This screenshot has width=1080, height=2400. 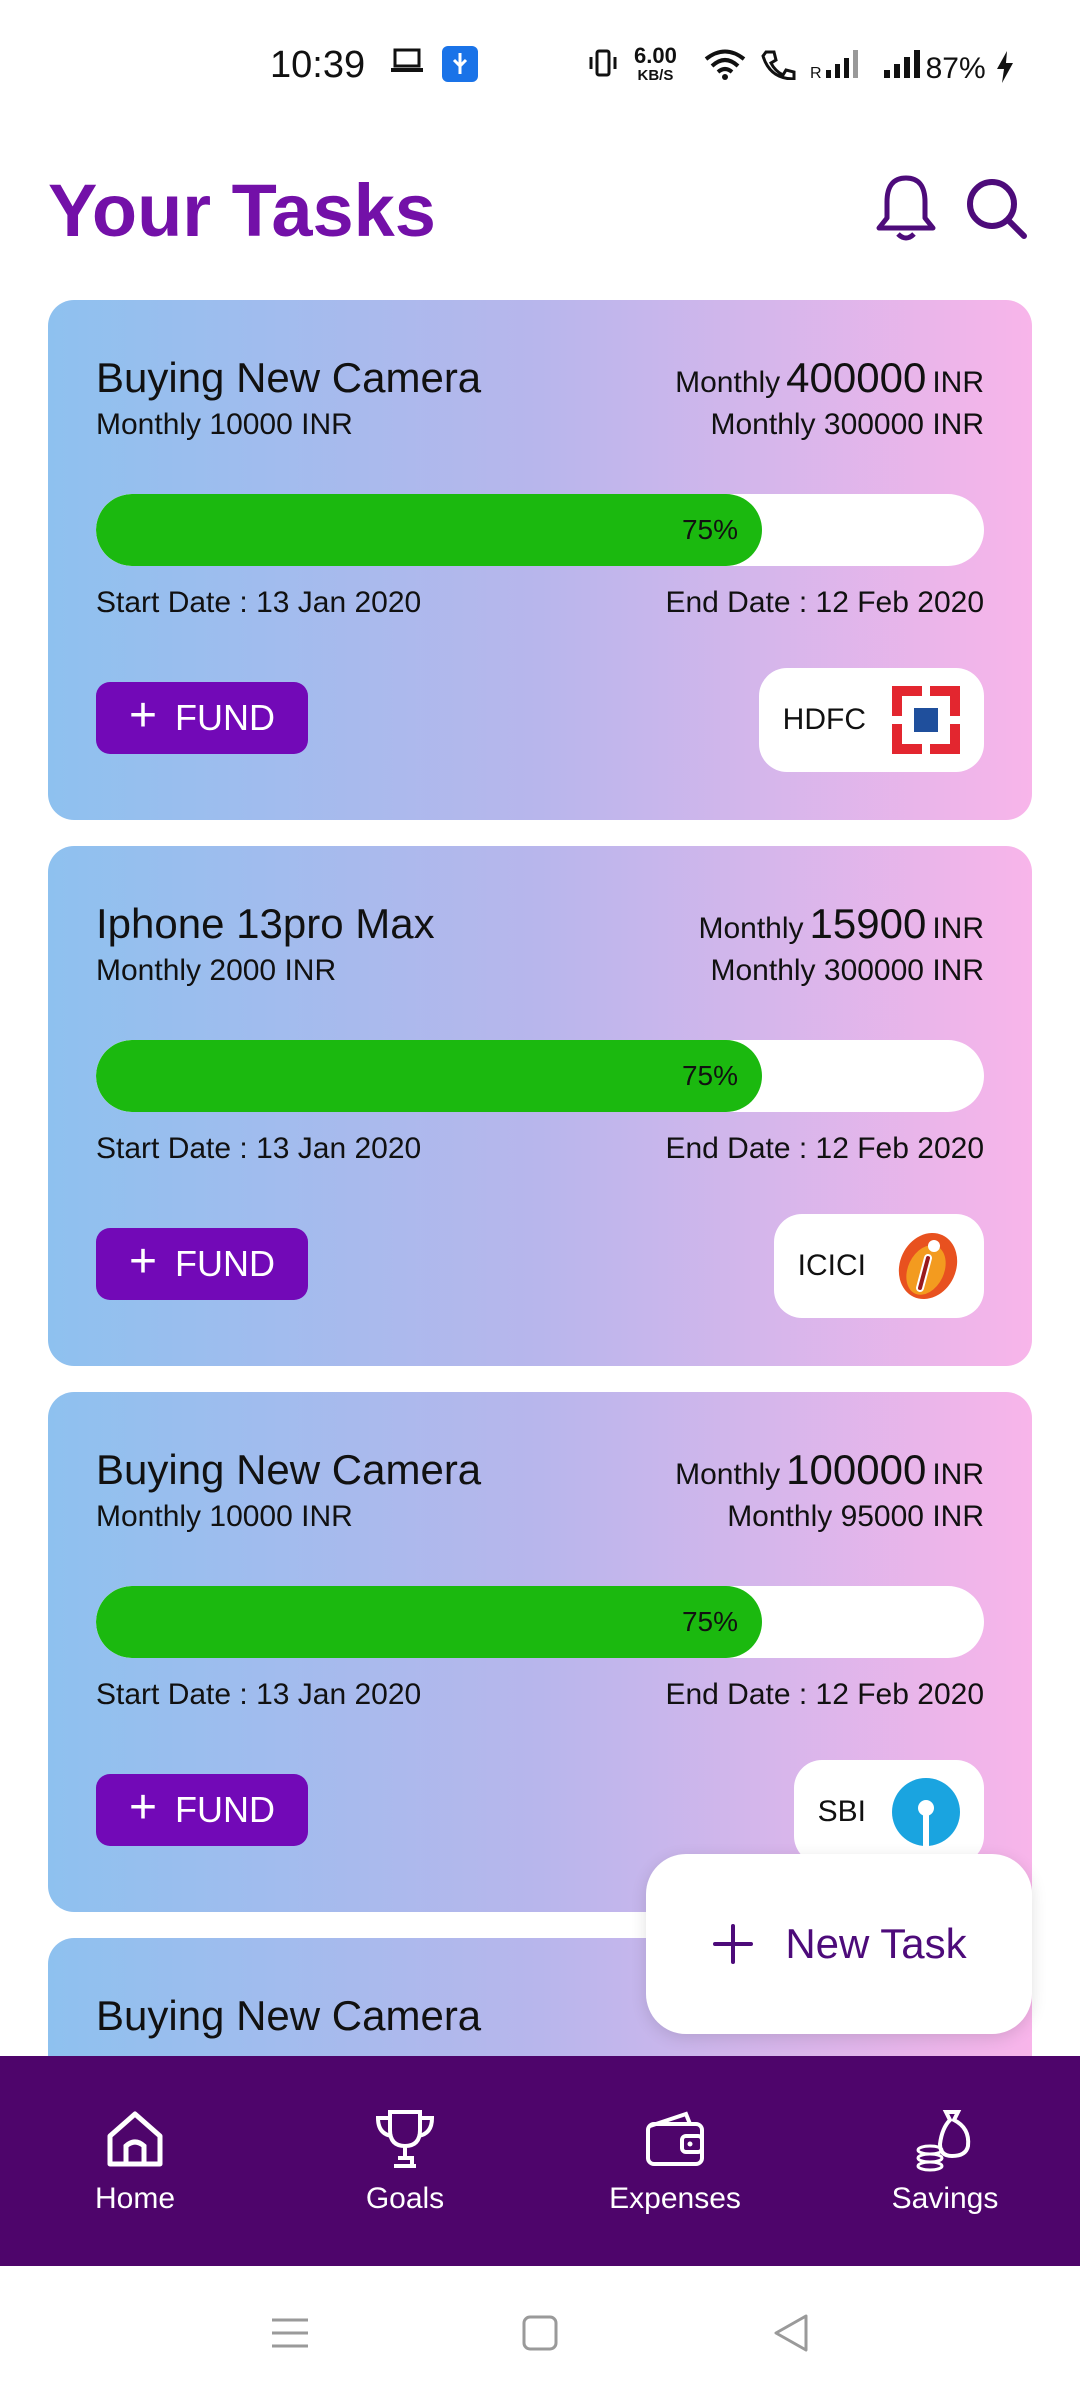 I want to click on nav-item-expenses: Expenses, so click(x=675, y=2161).